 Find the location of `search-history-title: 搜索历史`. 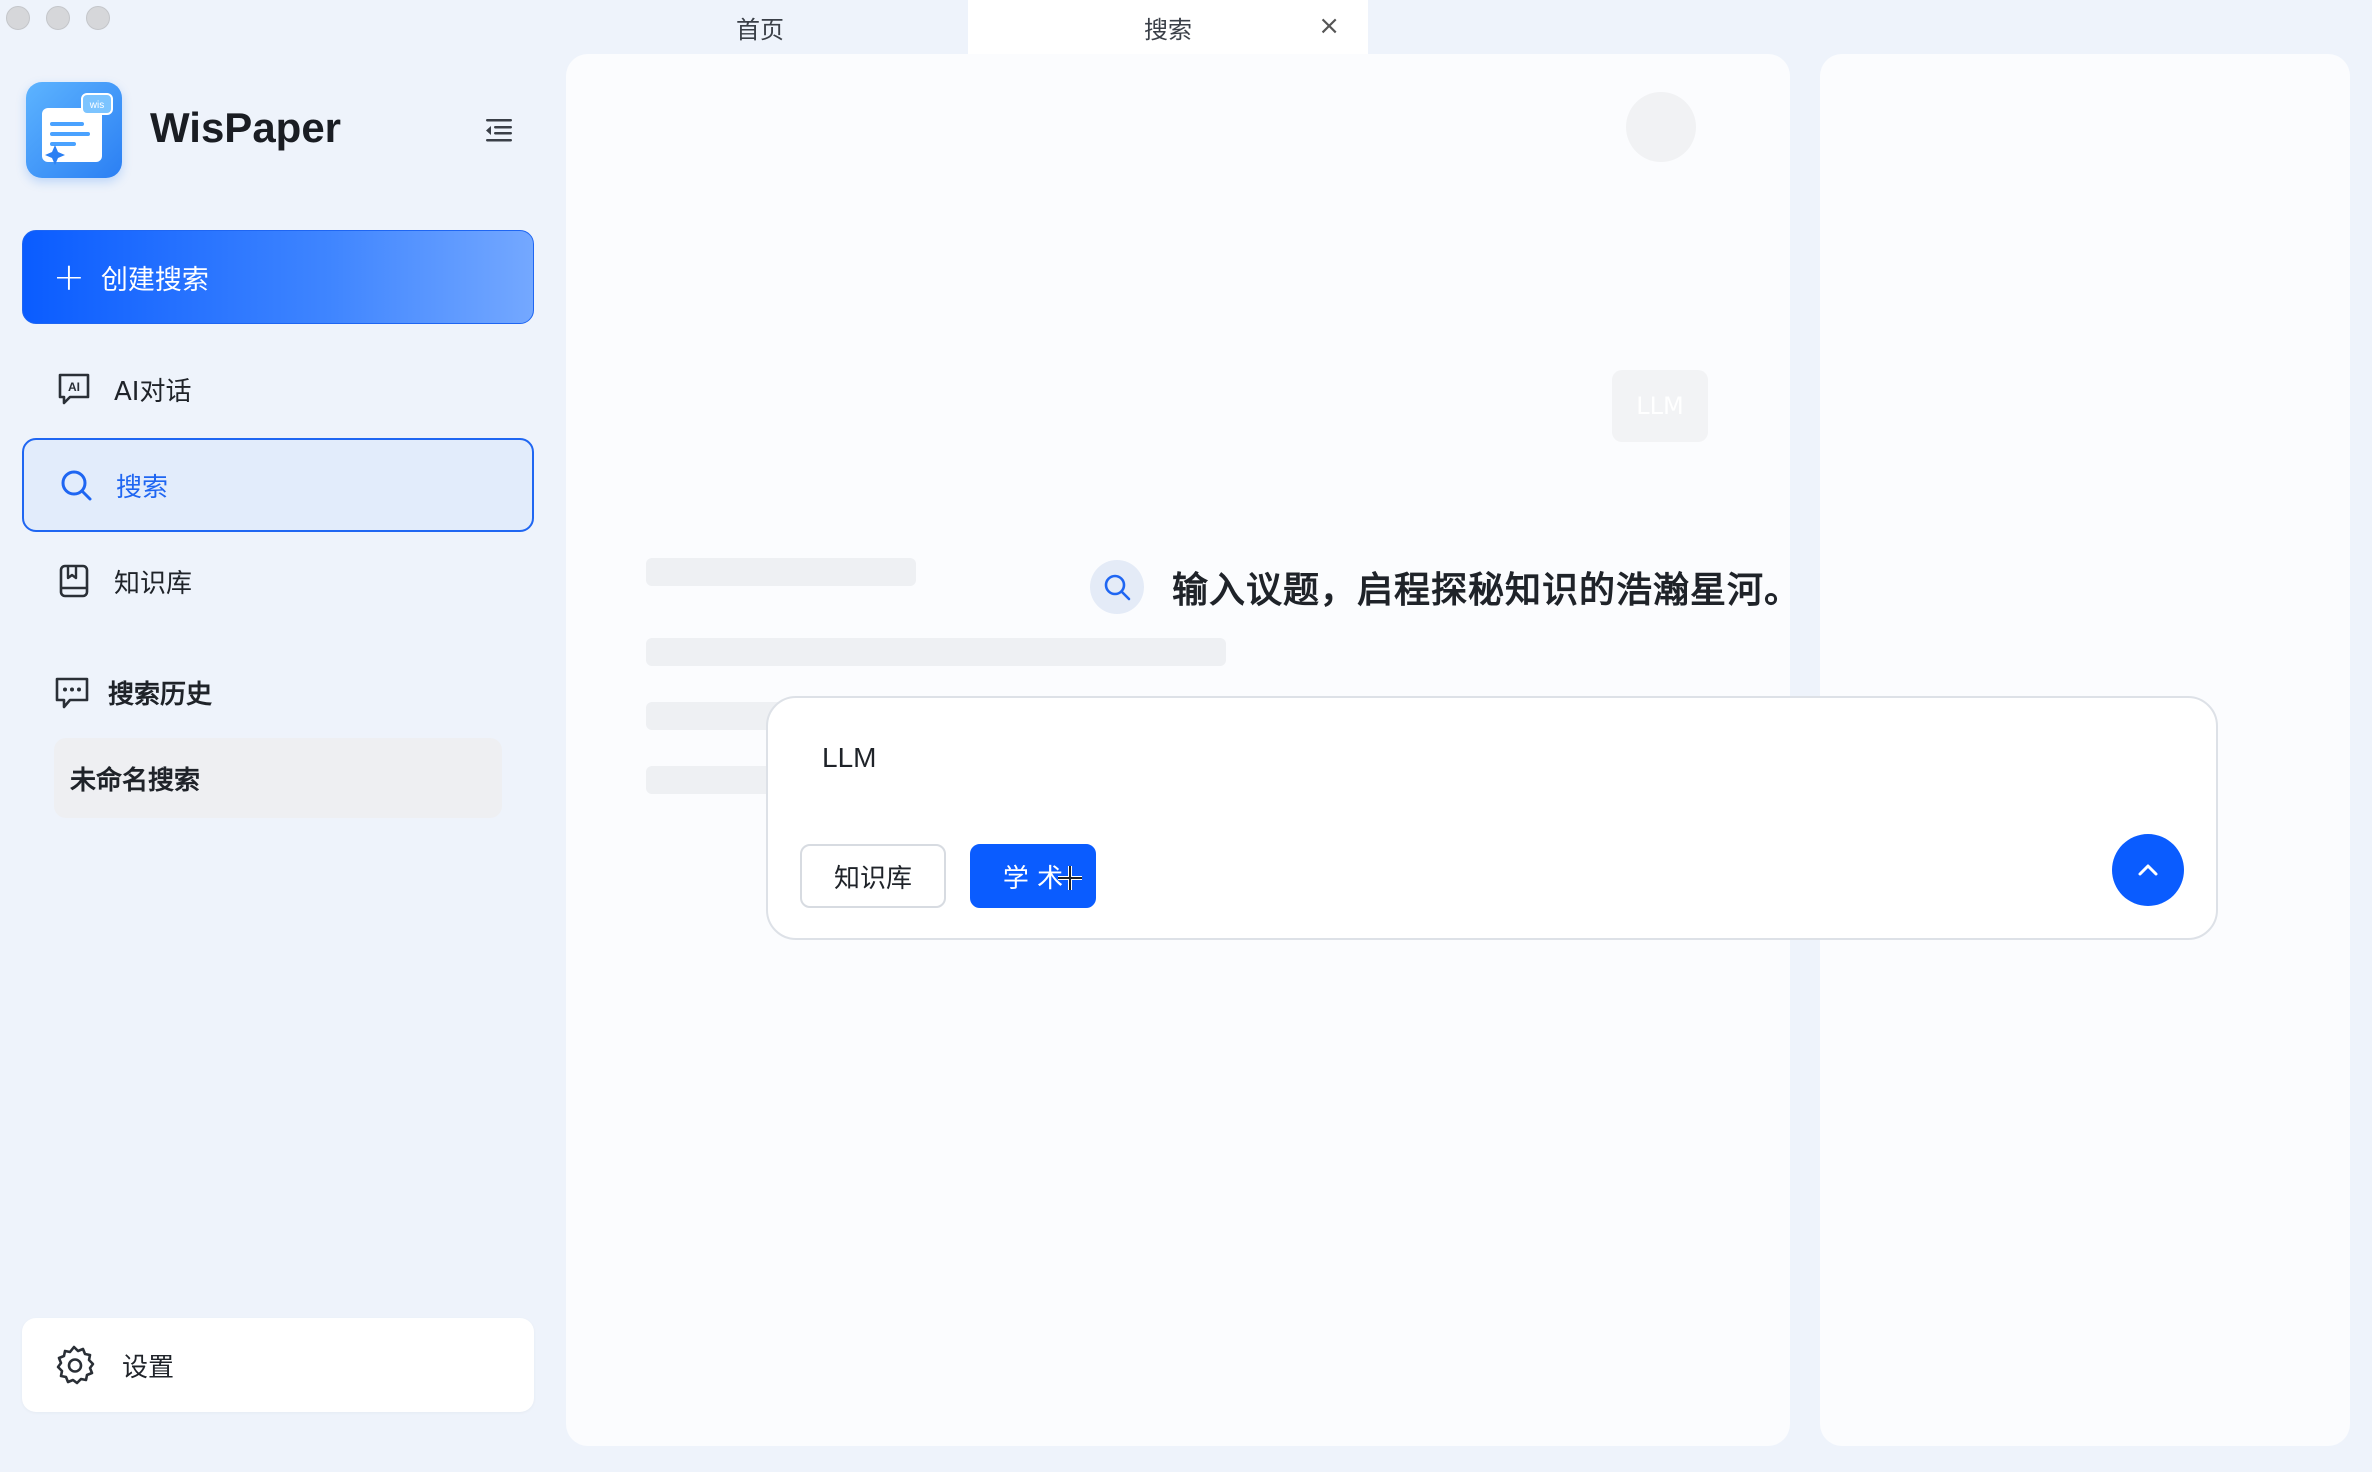

search-history-title: 搜索历史 is located at coordinates (133, 692).